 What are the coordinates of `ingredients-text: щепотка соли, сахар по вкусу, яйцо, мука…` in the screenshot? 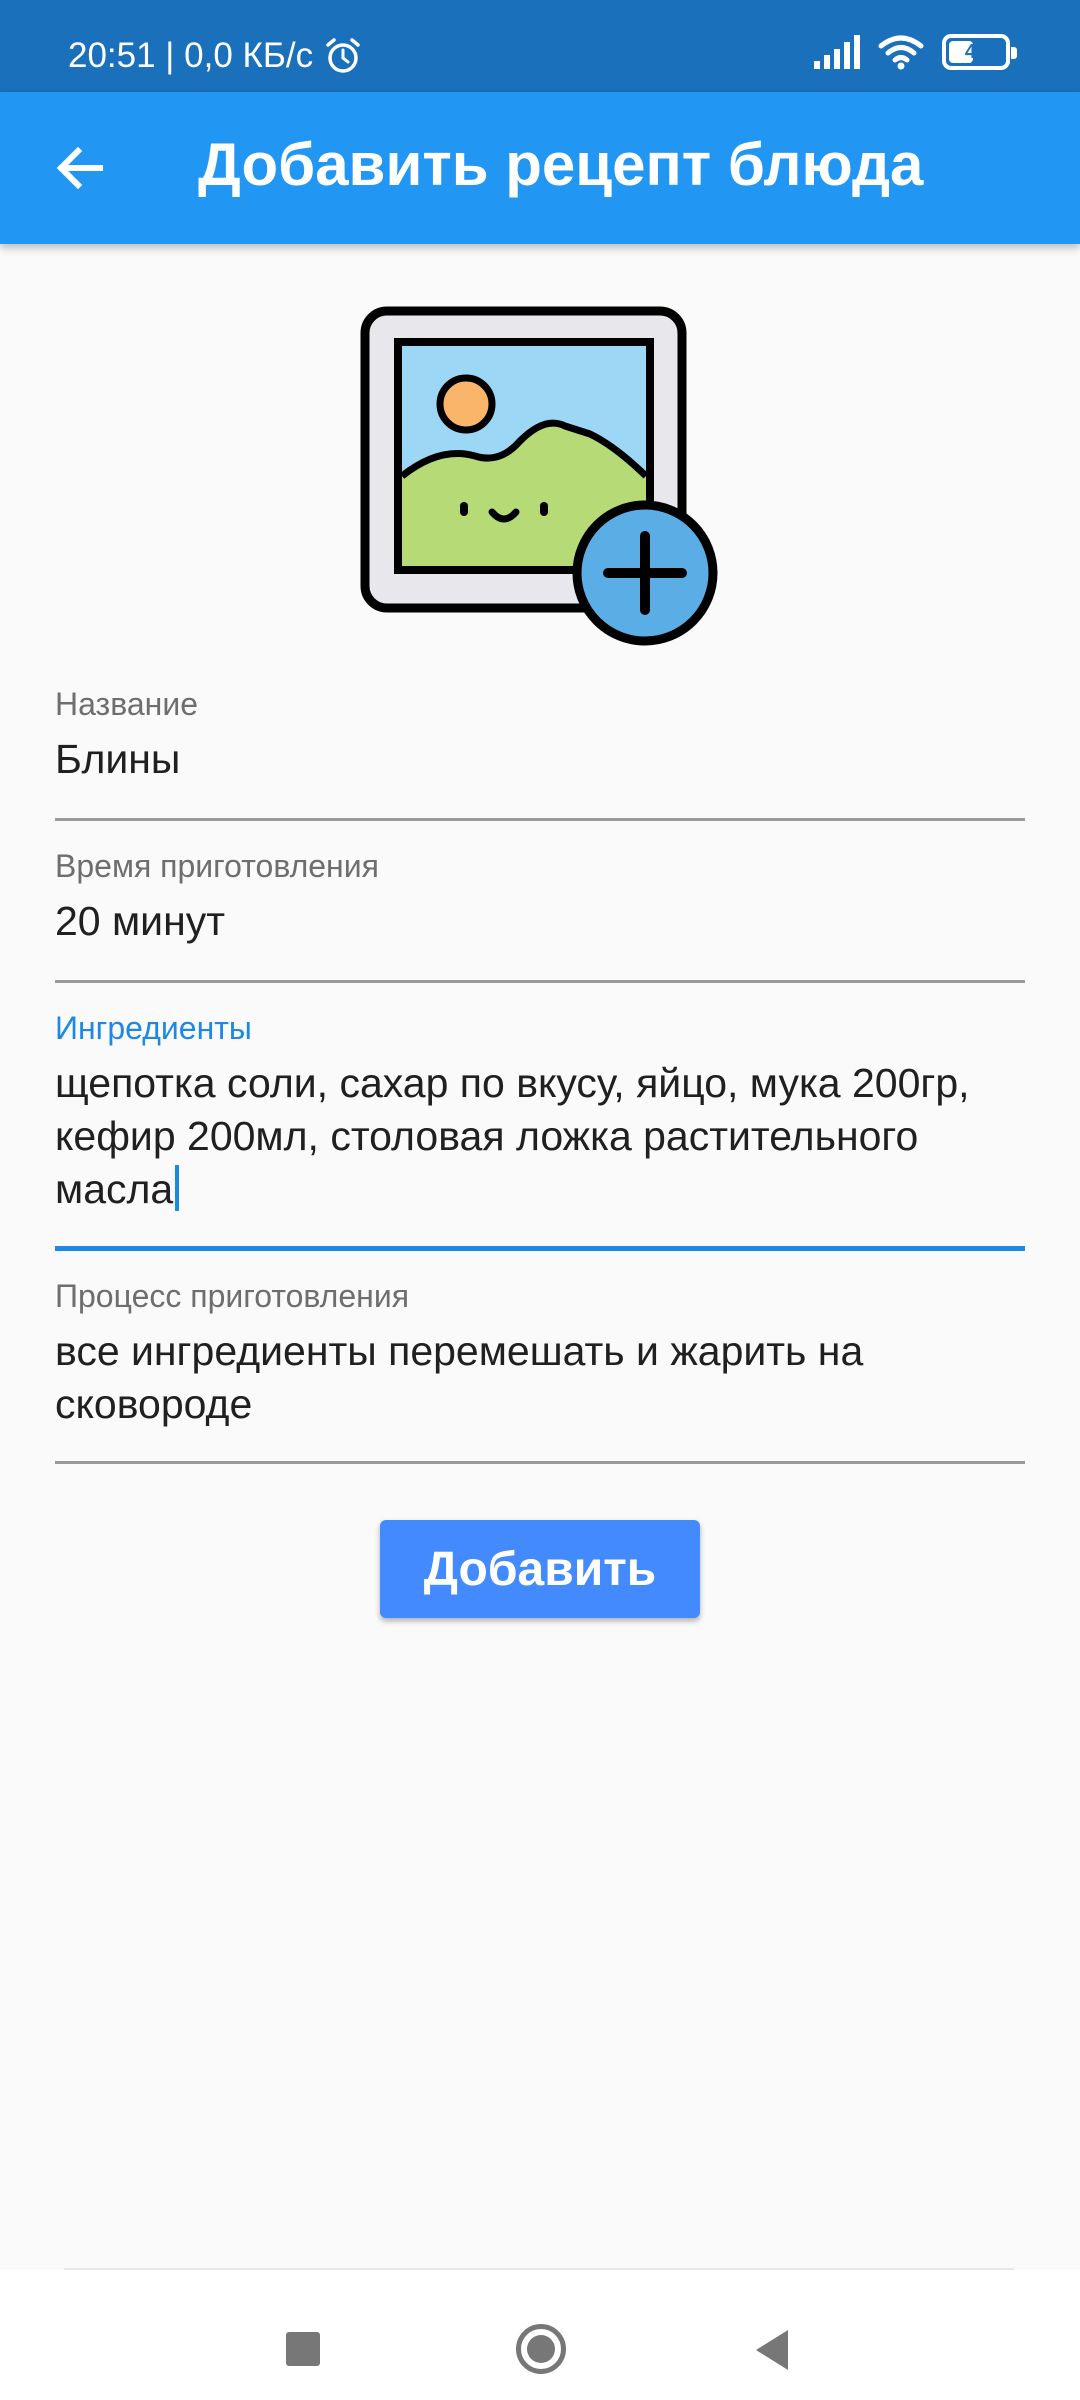 It's located at (512, 1136).